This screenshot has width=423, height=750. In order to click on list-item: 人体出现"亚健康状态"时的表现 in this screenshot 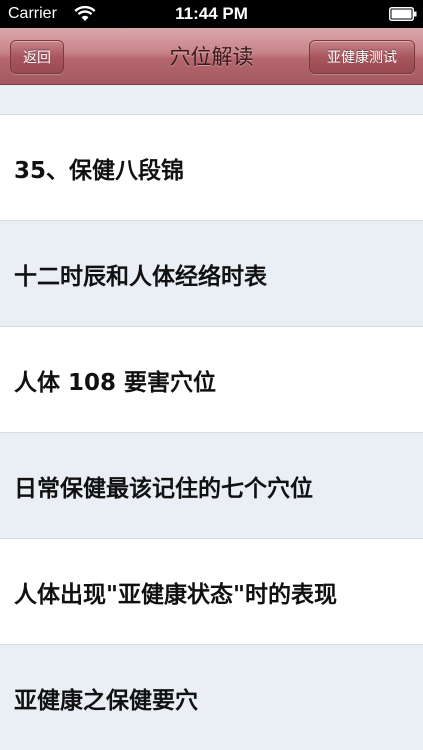, I will do `click(211, 592)`.